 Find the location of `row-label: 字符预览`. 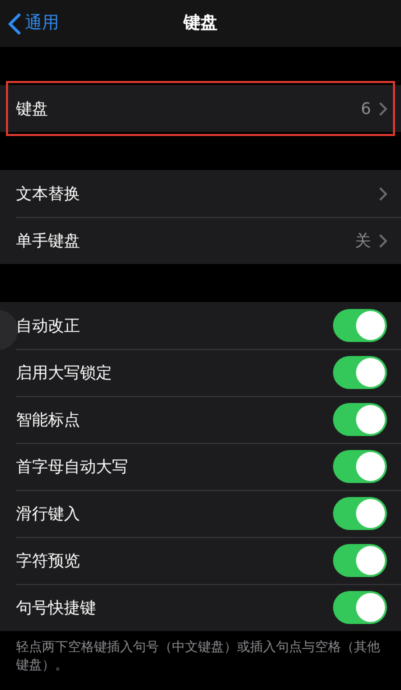

row-label: 字符预览 is located at coordinates (48, 561).